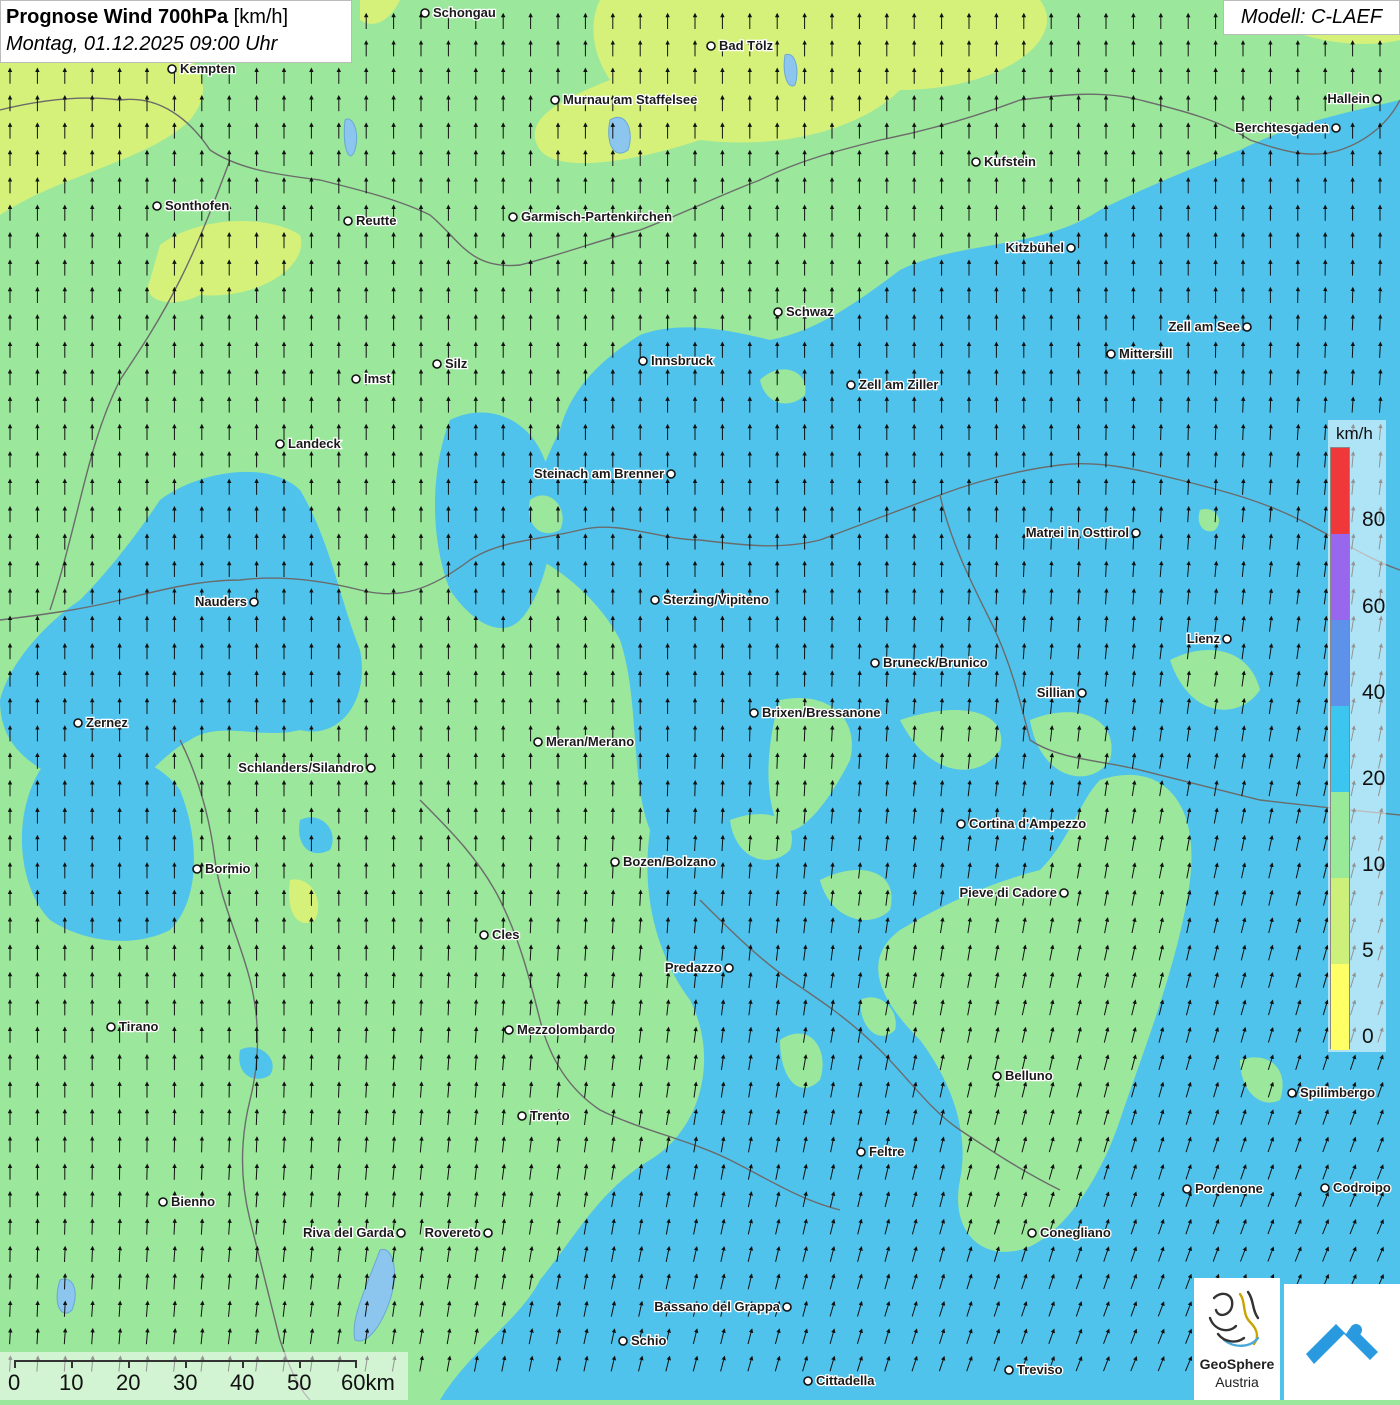 The width and height of the screenshot is (1400, 1405). I want to click on weather-app-logo, so click(1342, 1342).